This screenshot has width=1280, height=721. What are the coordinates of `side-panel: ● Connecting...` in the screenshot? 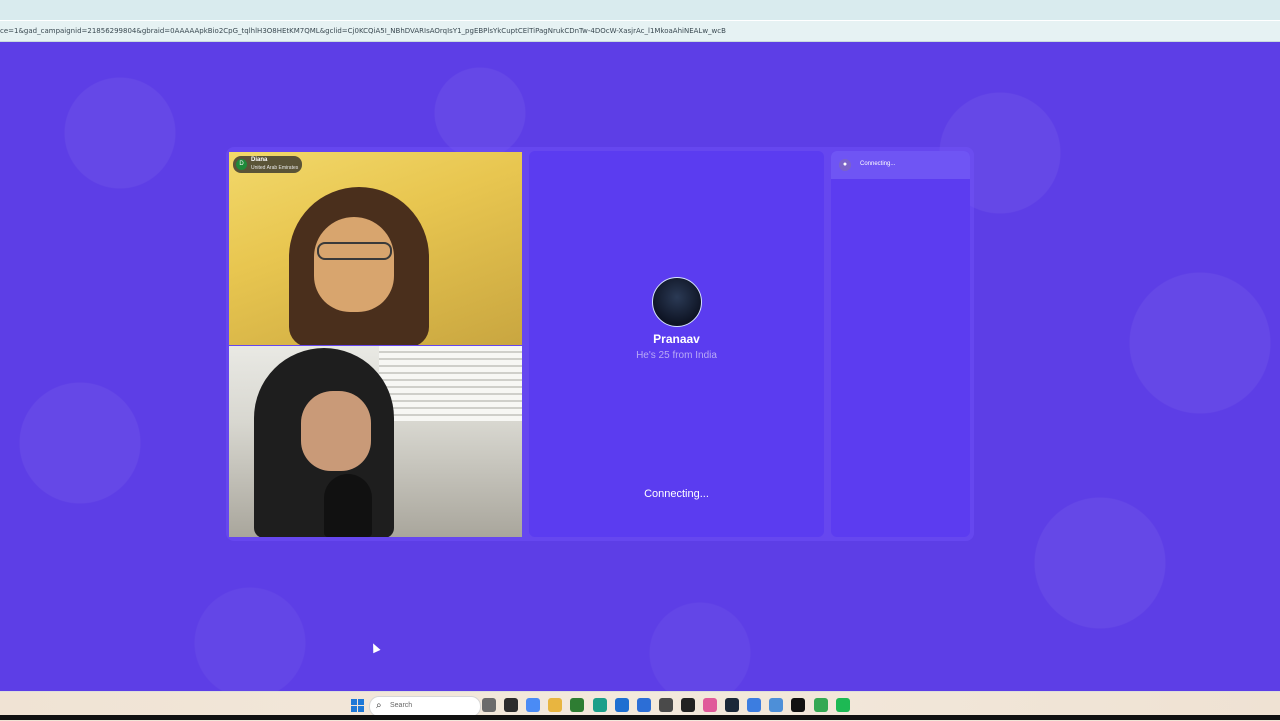 It's located at (900, 344).